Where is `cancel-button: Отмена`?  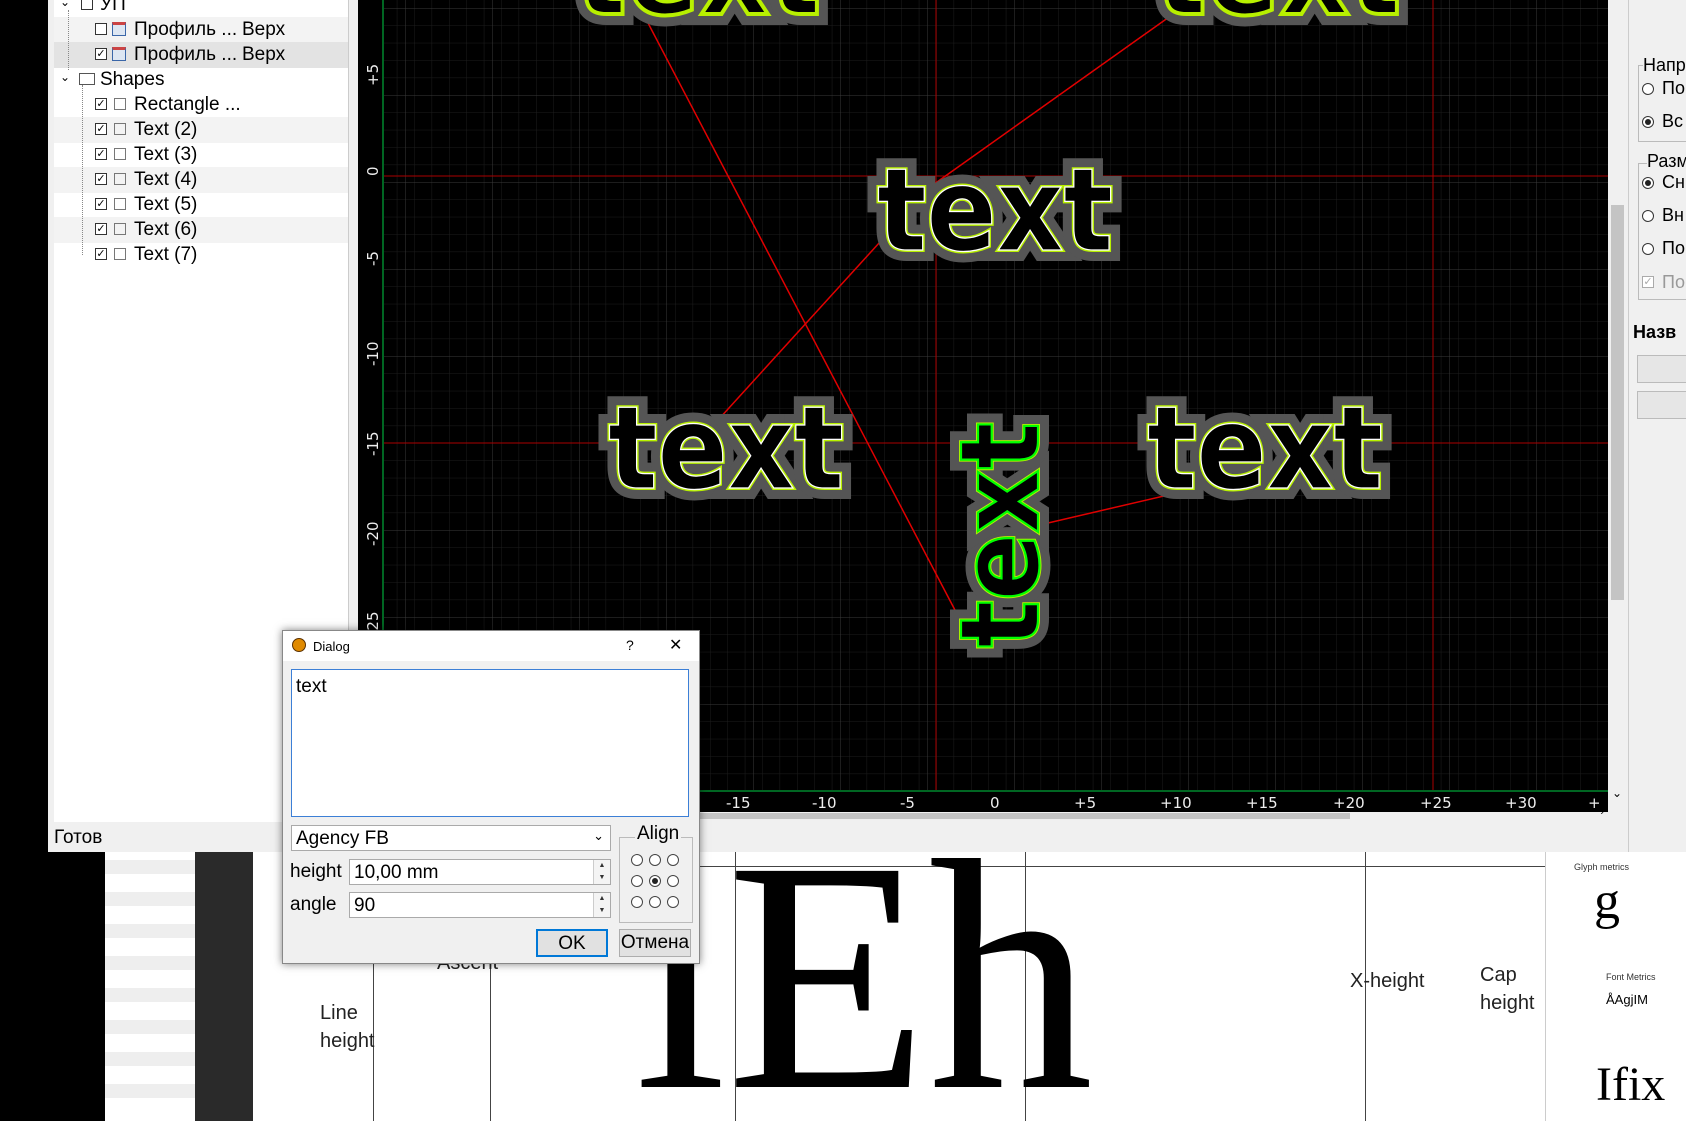
cancel-button: Отмена is located at coordinates (655, 943).